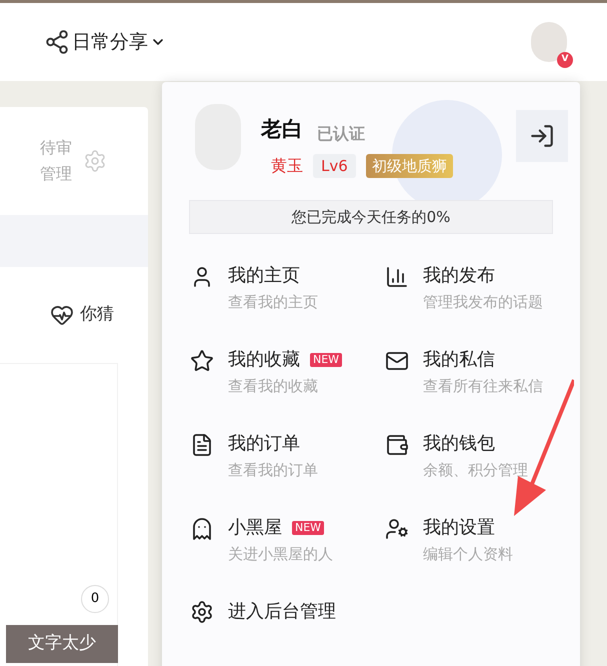 Image resolution: width=607 pixels, height=666 pixels. What do you see at coordinates (397, 361) in the screenshot?
I see `envelope-icon` at bounding box center [397, 361].